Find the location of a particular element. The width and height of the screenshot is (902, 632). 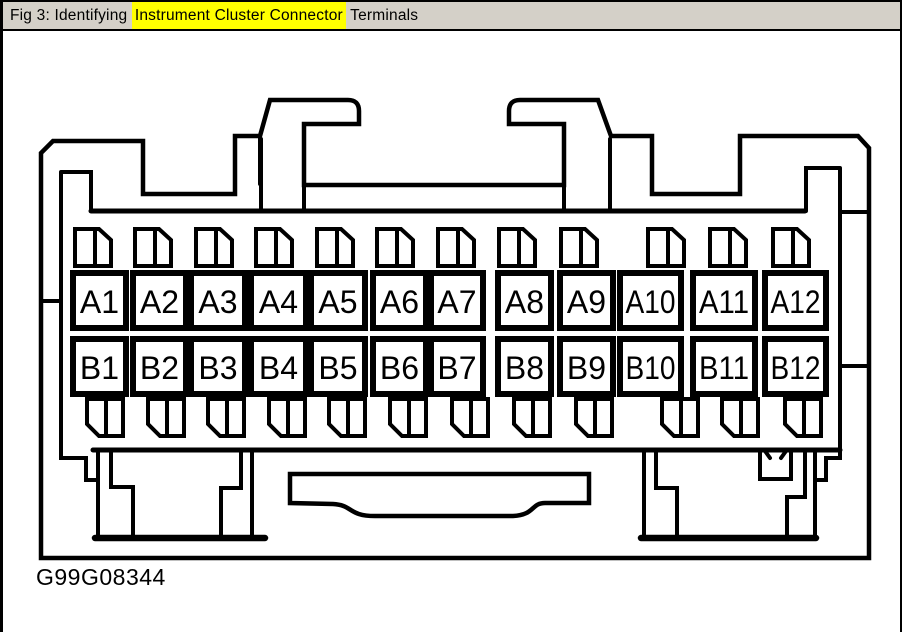

terminal-label: B5 is located at coordinates (337, 368).